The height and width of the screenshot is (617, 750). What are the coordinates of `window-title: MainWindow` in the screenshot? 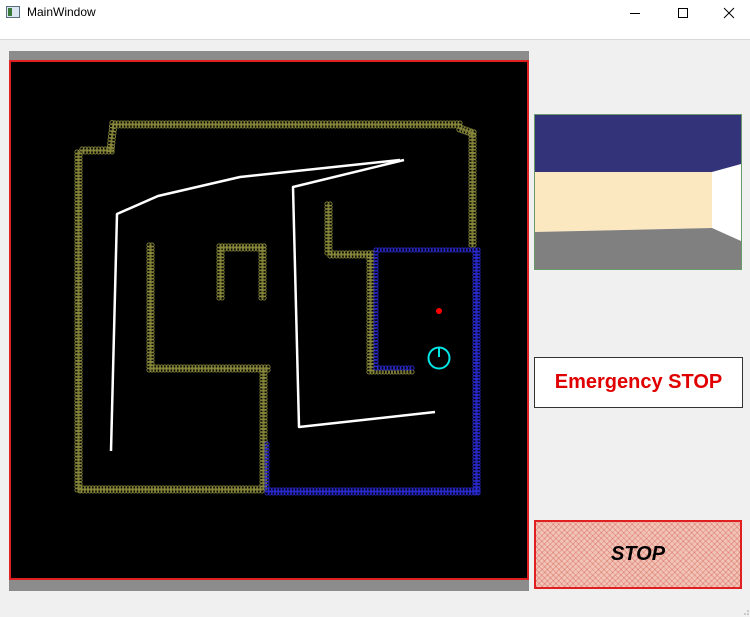 It's located at (61, 12).